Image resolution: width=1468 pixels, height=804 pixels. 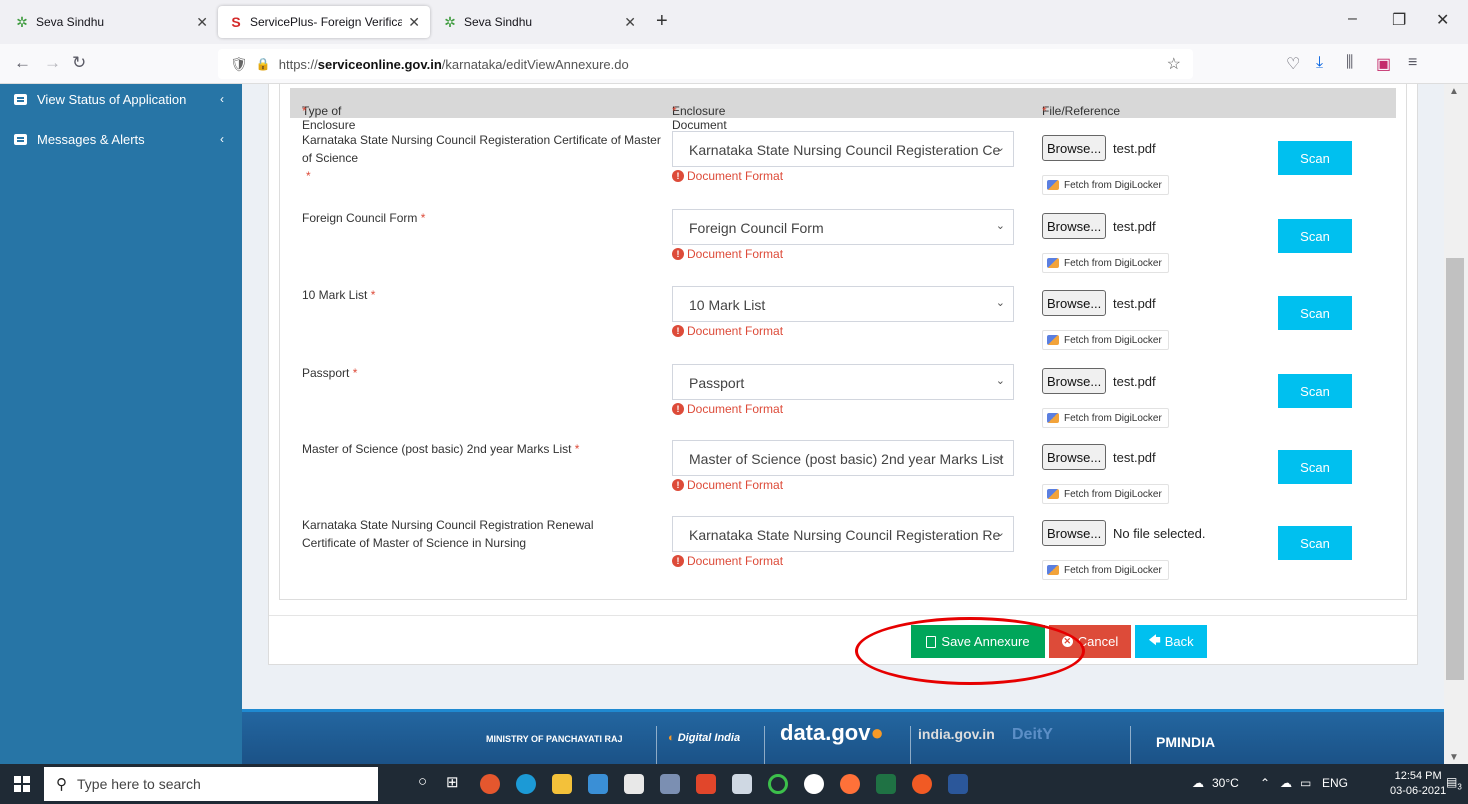 I want to click on menu-icon: ≡, so click(x=1412, y=63).